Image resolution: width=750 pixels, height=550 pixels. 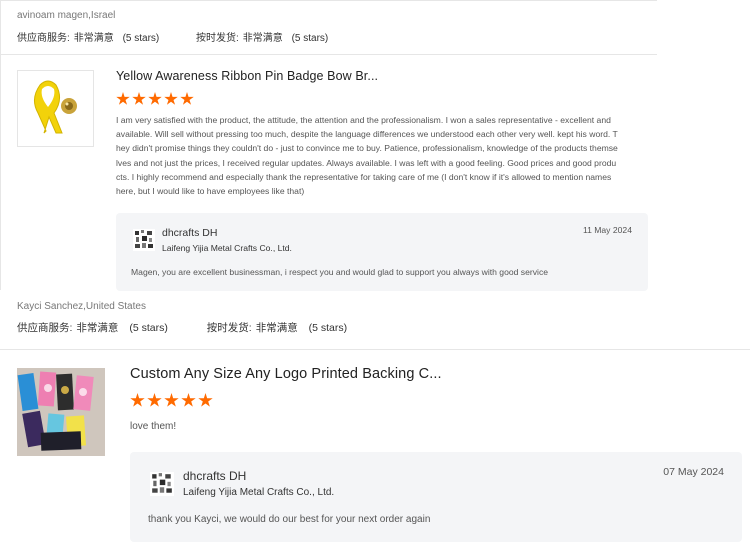 I want to click on ribbon-pin-image, so click(x=55, y=107).